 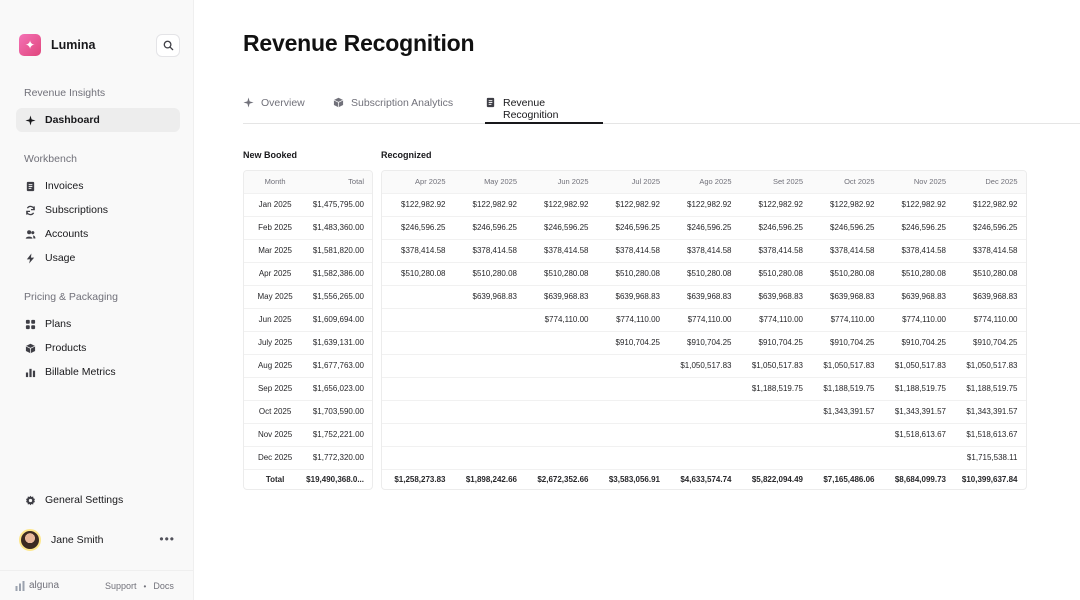 I want to click on recognized-cell: $1,343,391.57, so click(x=847, y=412).